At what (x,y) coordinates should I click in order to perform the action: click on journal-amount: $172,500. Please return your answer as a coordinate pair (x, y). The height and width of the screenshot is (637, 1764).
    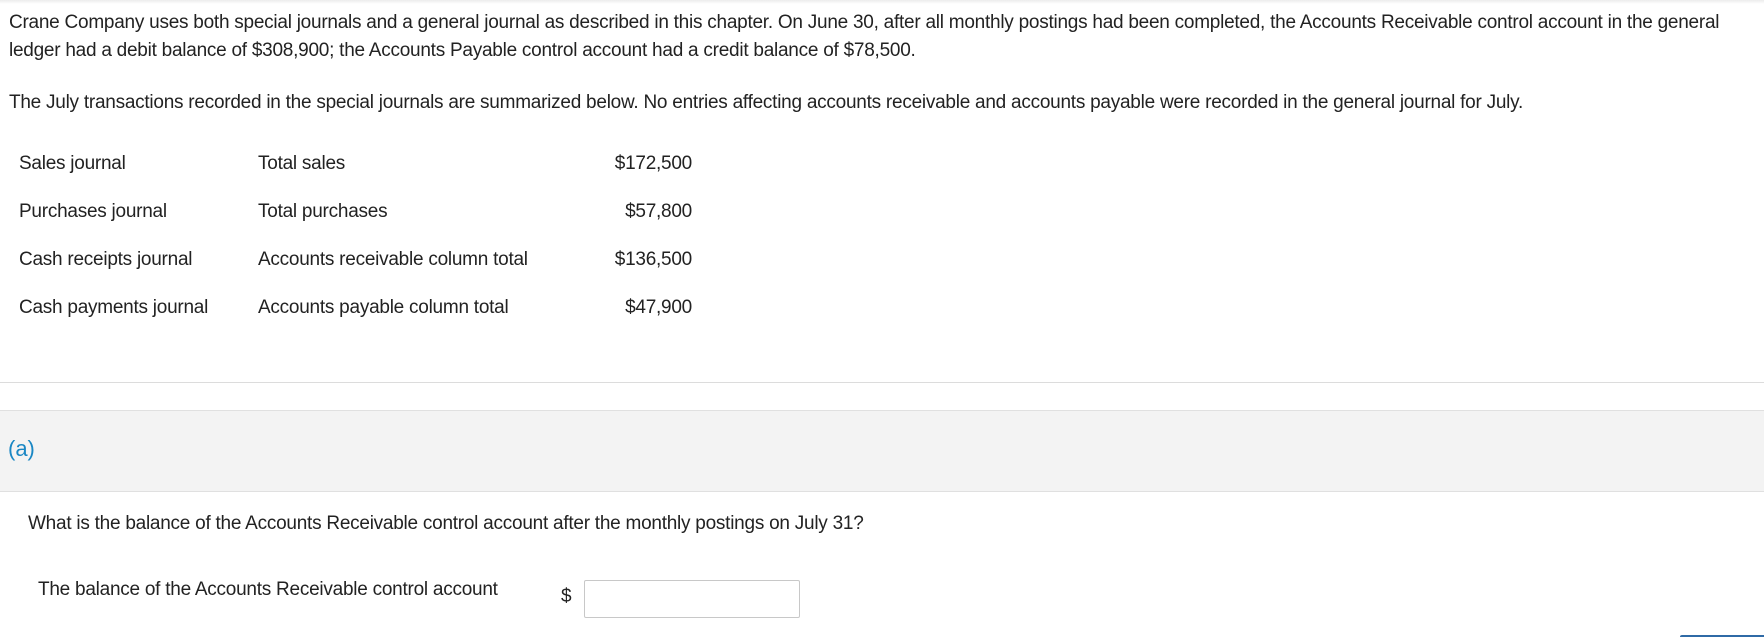
    Looking at the image, I should click on (653, 163).